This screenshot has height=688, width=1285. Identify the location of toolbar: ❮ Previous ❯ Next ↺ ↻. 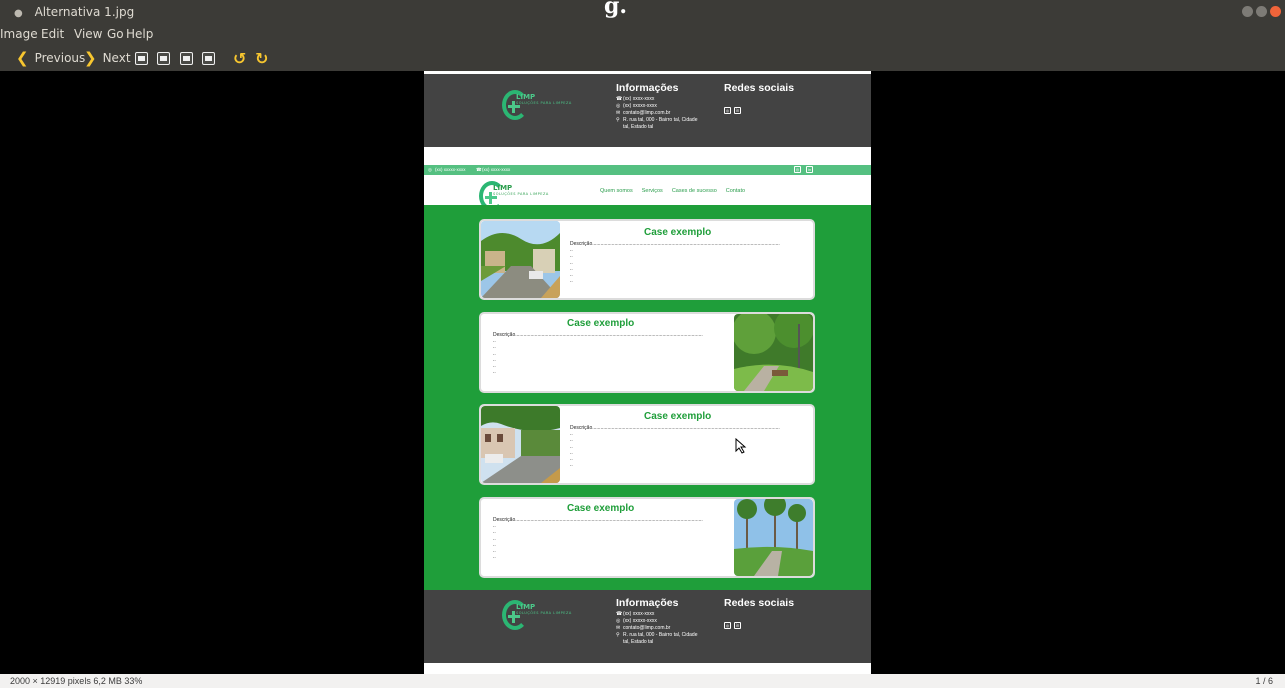
(642, 58).